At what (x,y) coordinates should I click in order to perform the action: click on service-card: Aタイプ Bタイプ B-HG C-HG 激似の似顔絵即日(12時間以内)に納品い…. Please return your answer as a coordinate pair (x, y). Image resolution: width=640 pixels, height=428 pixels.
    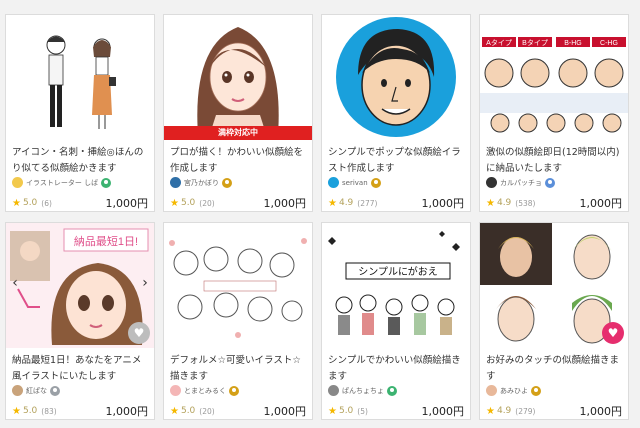
    Looking at the image, I should click on (554, 113).